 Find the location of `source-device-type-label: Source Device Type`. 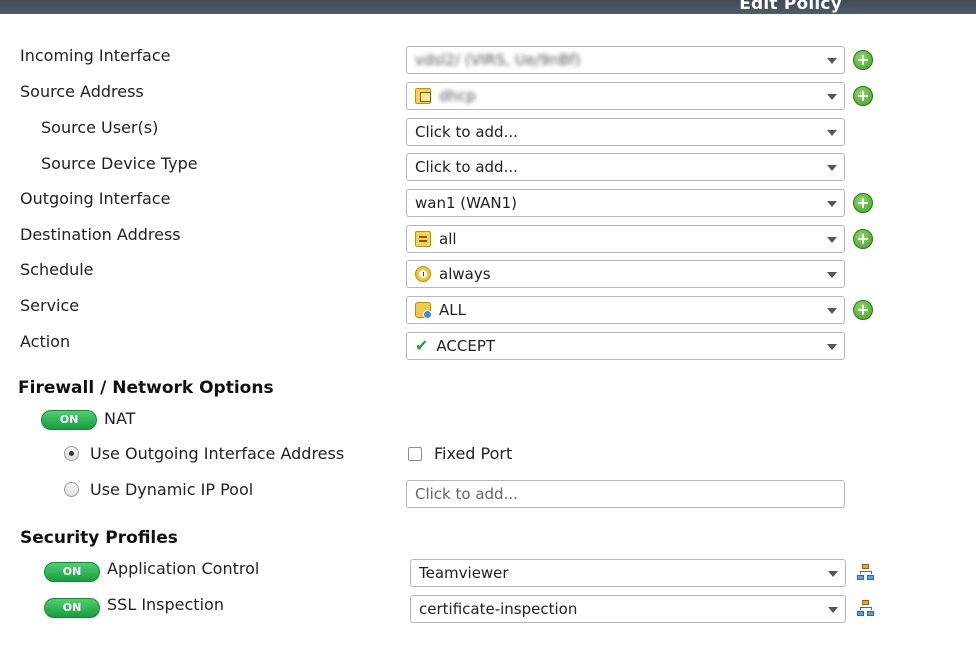

source-device-type-label: Source Device Type is located at coordinates (119, 163).